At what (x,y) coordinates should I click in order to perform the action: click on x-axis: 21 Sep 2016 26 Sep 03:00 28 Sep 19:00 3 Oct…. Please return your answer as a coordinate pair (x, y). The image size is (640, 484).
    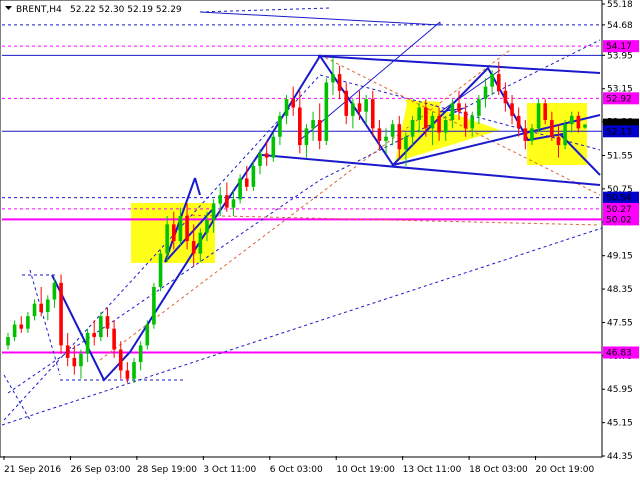
    Looking at the image, I should click on (299, 465).